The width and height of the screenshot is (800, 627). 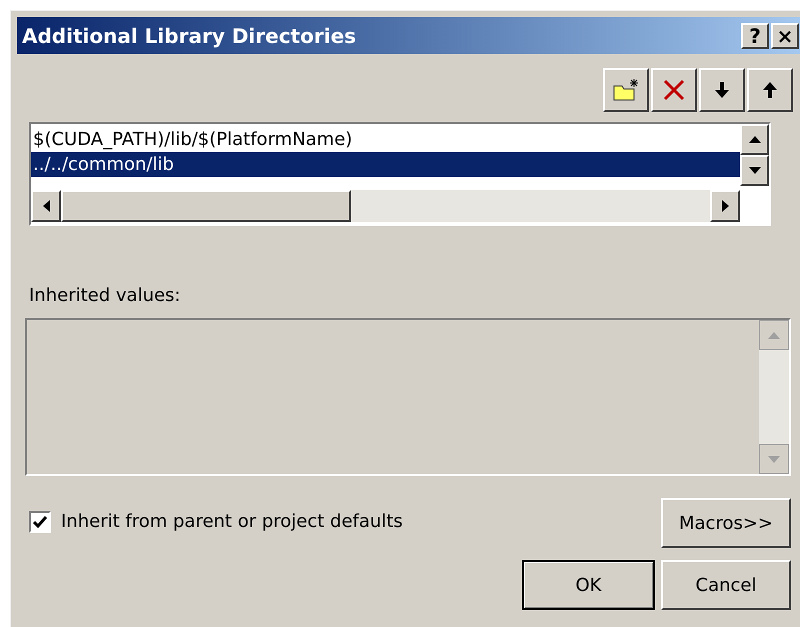 I want to click on move-down-button, so click(x=722, y=90).